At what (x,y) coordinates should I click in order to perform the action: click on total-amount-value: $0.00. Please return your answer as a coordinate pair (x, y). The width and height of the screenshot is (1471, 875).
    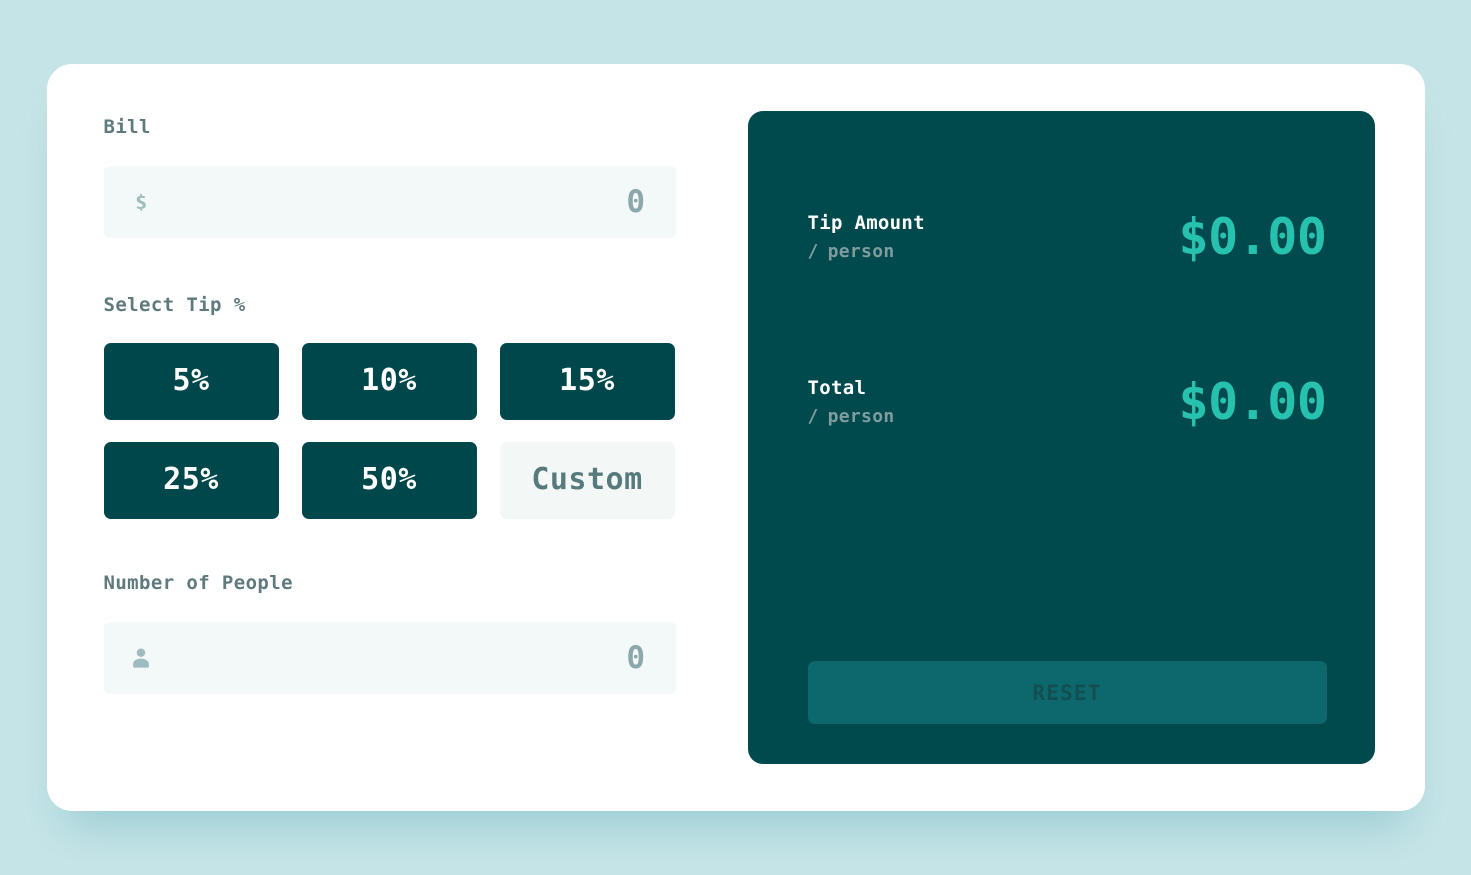
    Looking at the image, I should click on (1252, 402).